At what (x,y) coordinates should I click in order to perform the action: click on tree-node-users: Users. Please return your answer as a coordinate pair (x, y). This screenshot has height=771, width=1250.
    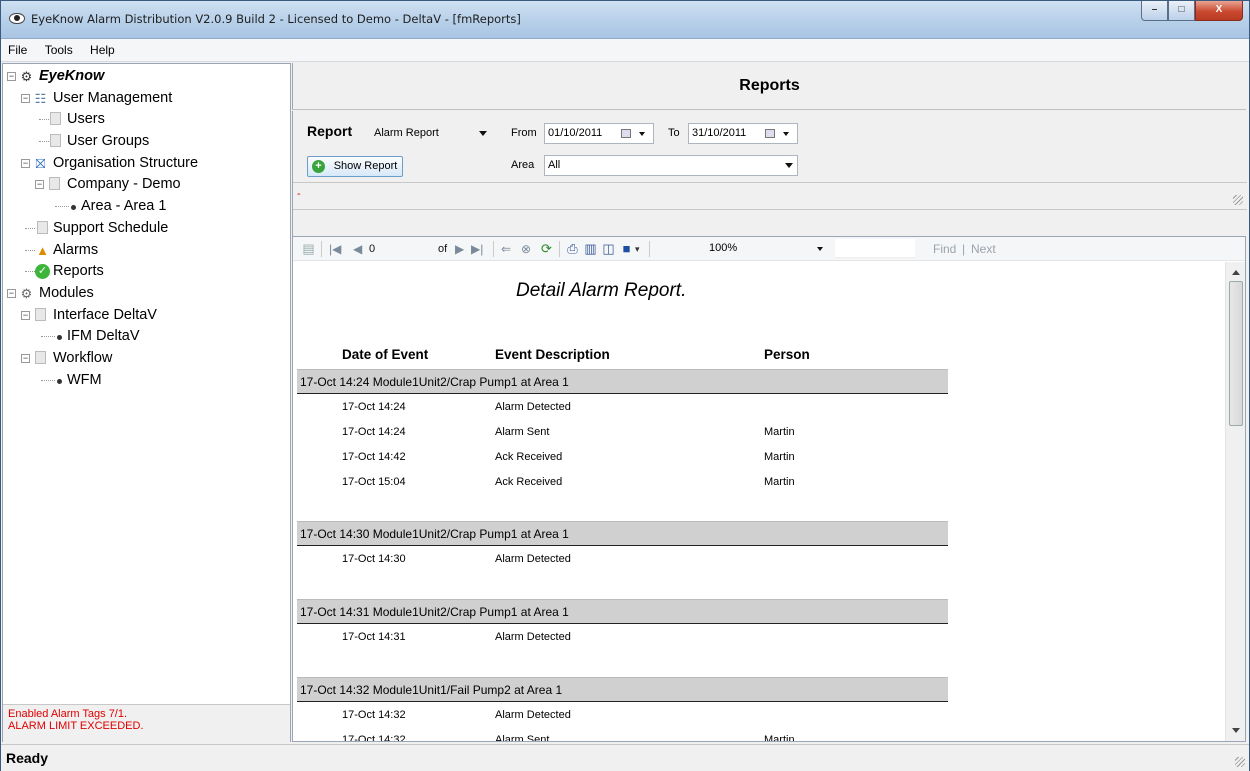
    Looking at the image, I should click on (146, 120).